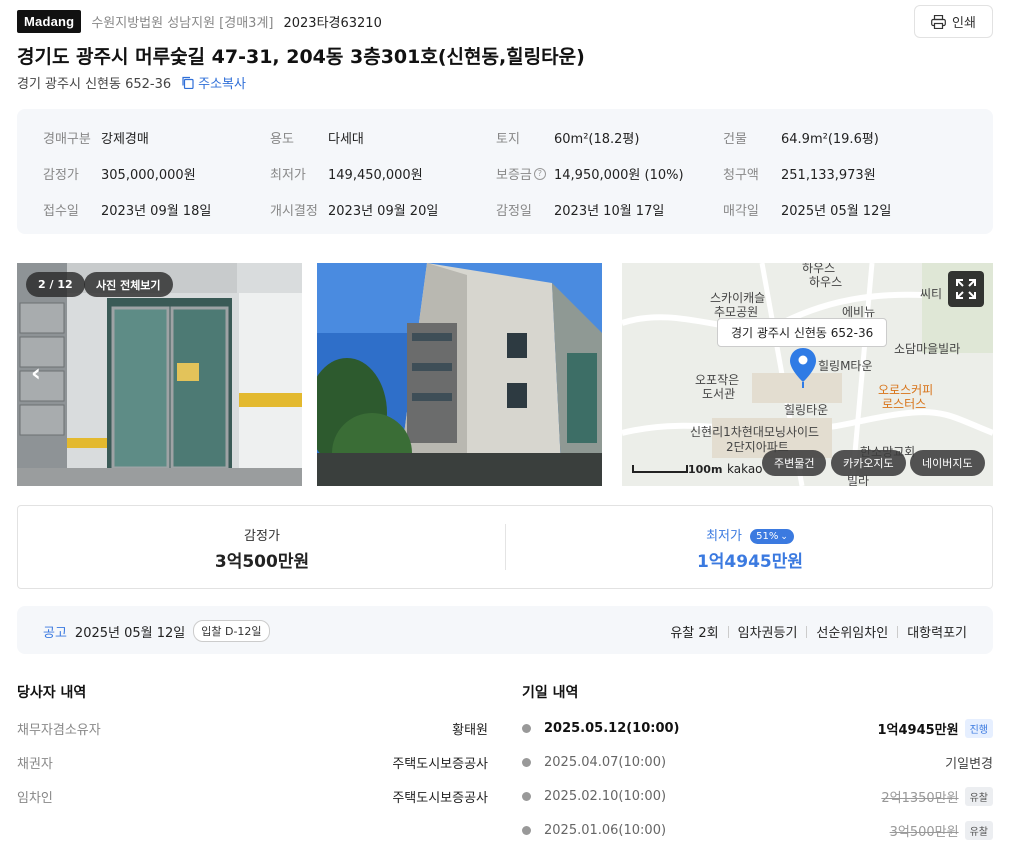  Describe the element at coordinates (590, 175) in the screenshot. I see `info-deposit: 보증금? 14,950,000원 (10%)` at that location.